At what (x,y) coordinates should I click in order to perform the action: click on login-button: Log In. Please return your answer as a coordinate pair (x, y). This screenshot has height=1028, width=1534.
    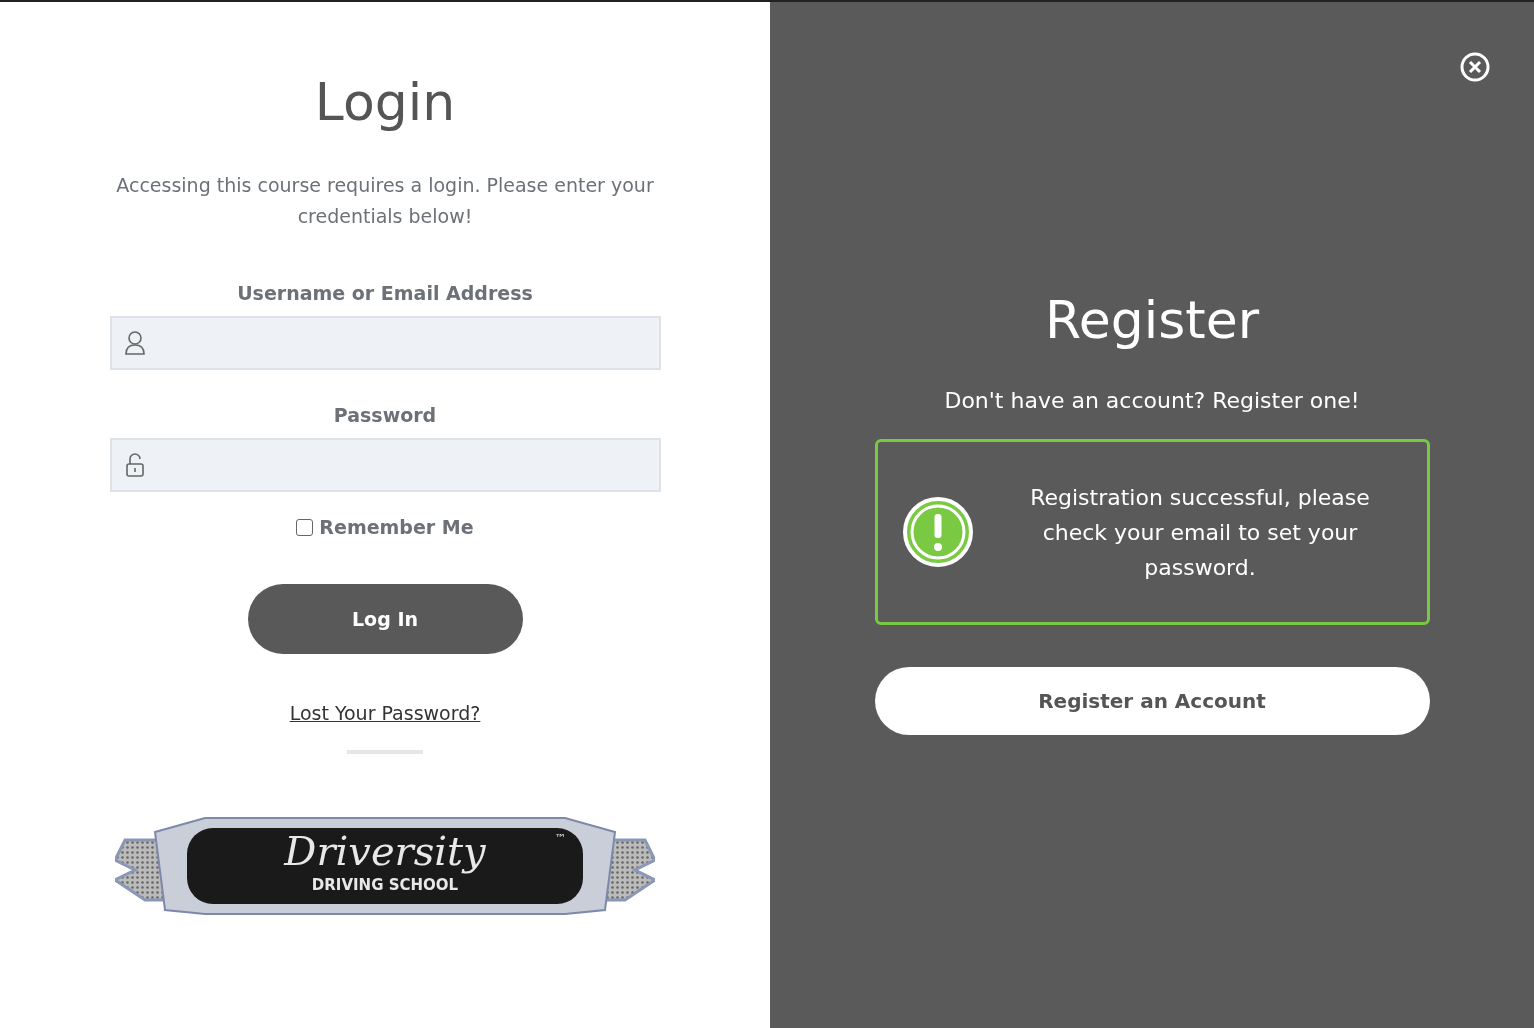
    Looking at the image, I should click on (385, 619).